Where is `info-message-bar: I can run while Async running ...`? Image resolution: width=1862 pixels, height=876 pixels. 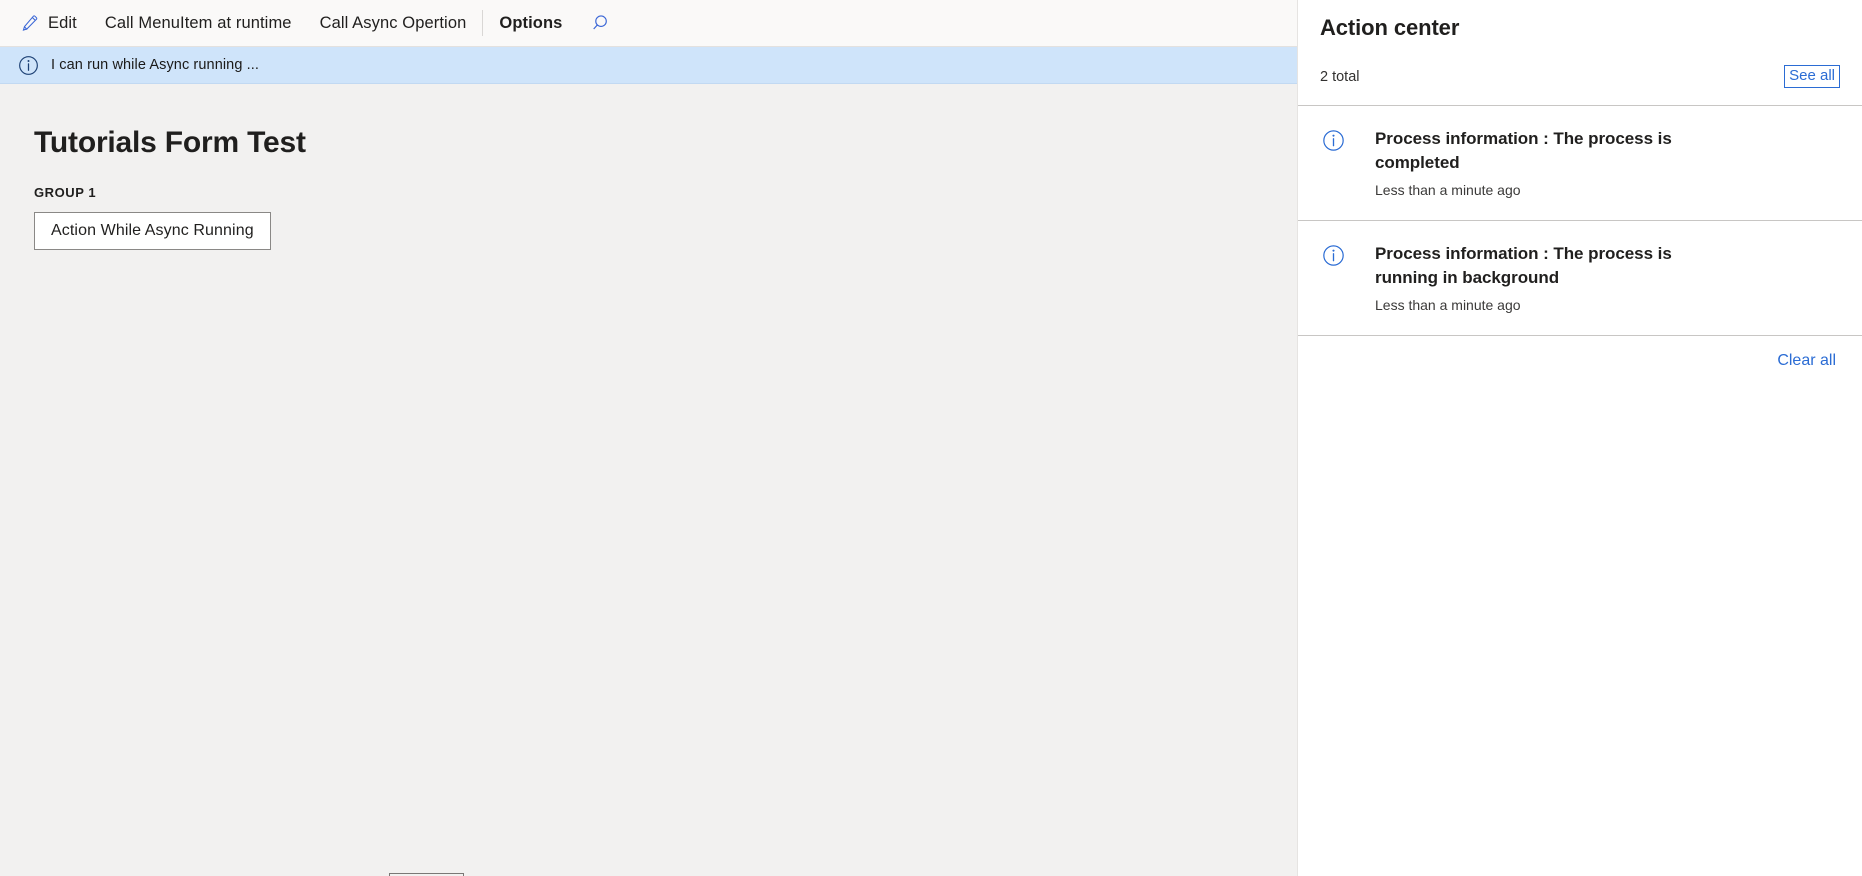
info-message-bar: I can run while Async running ... is located at coordinates (648, 65).